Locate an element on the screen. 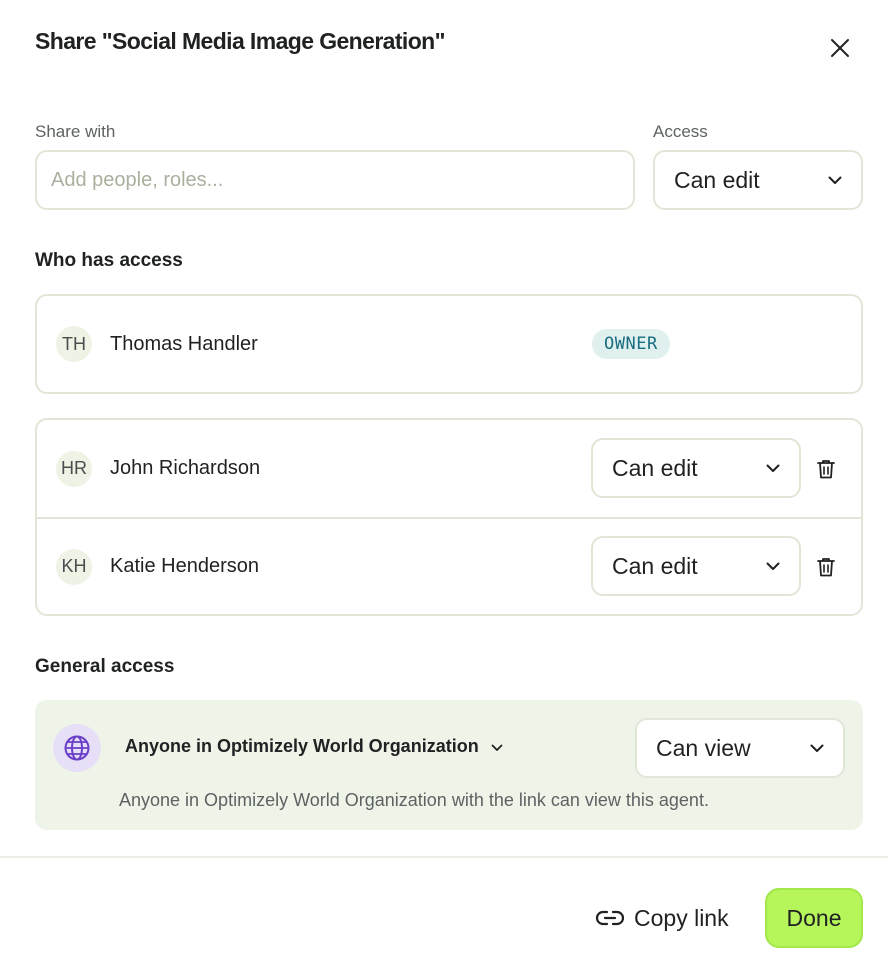 The height and width of the screenshot is (978, 888). share-with-label: Share with is located at coordinates (75, 131).